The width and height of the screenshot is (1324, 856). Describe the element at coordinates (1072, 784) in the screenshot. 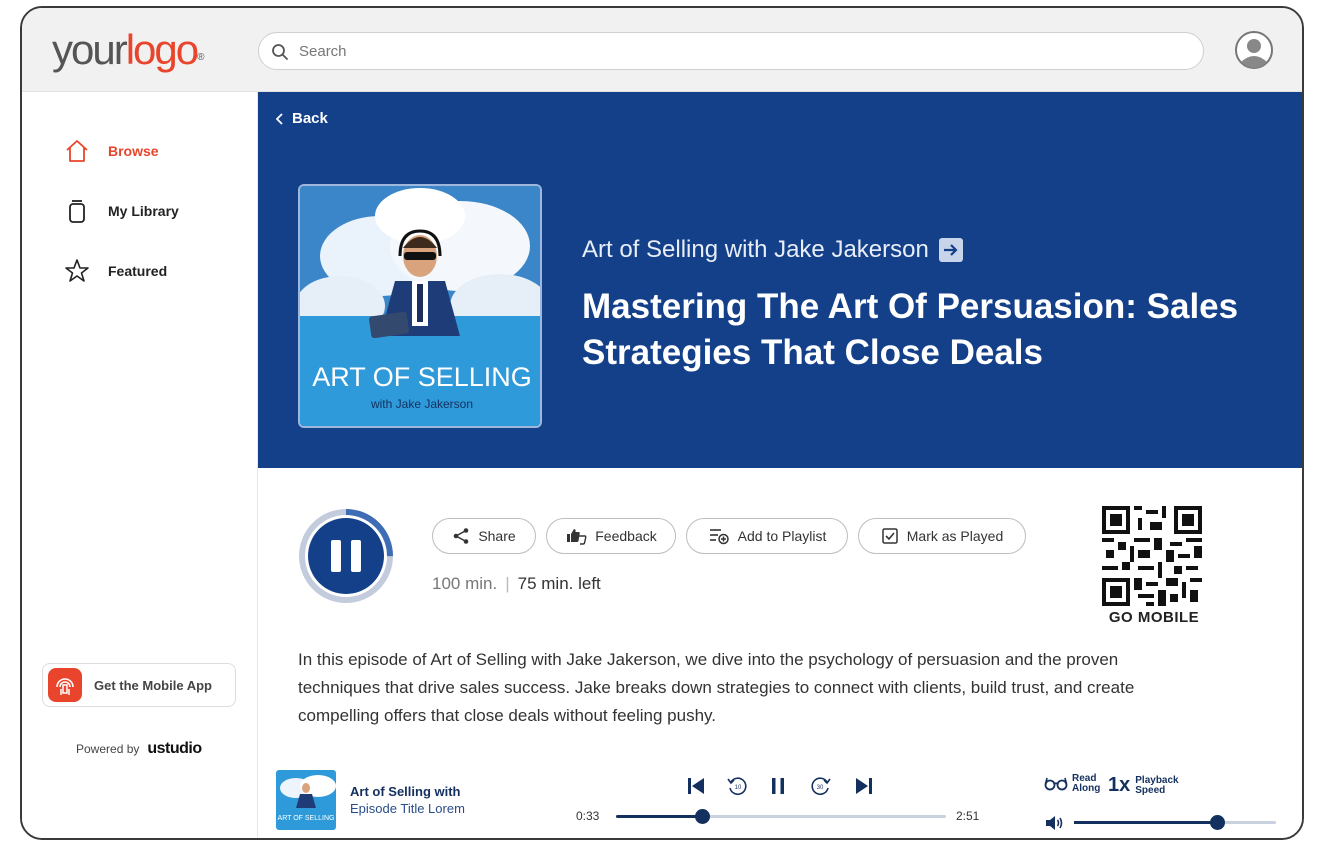

I see `read-along-button: Read Along` at that location.